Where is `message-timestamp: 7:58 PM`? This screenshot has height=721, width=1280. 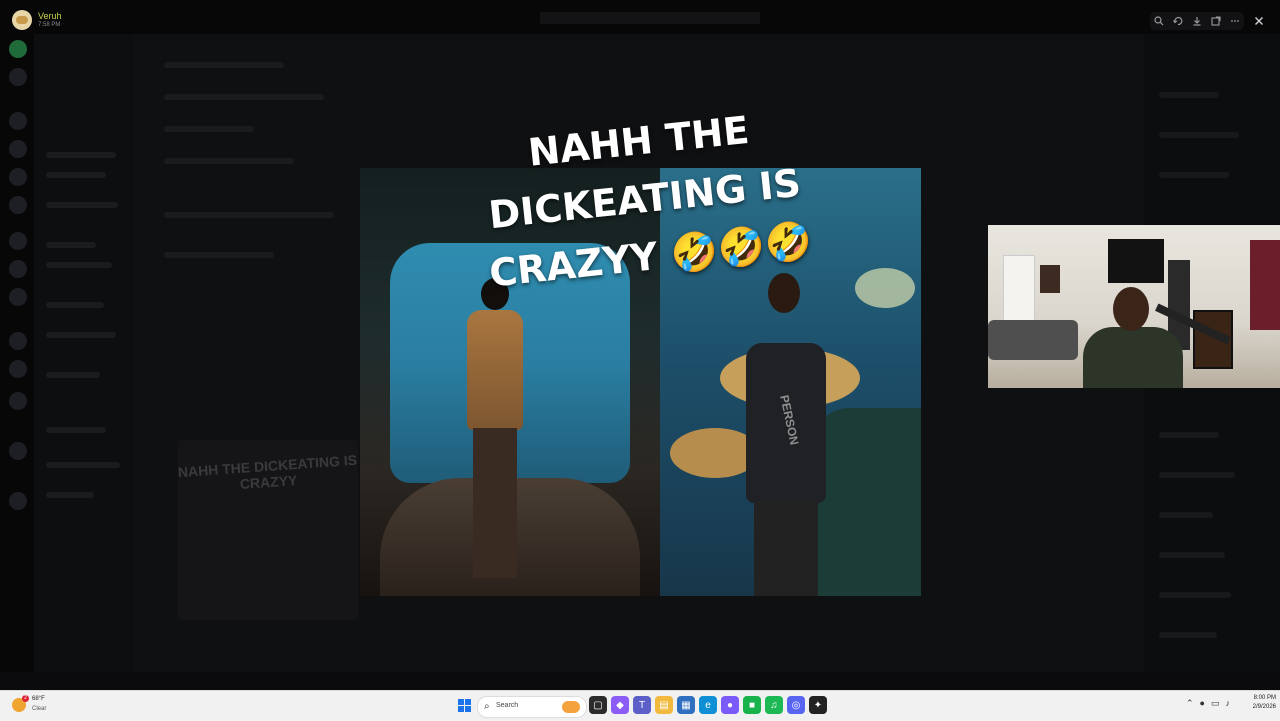 message-timestamp: 7:58 PM is located at coordinates (49, 25).